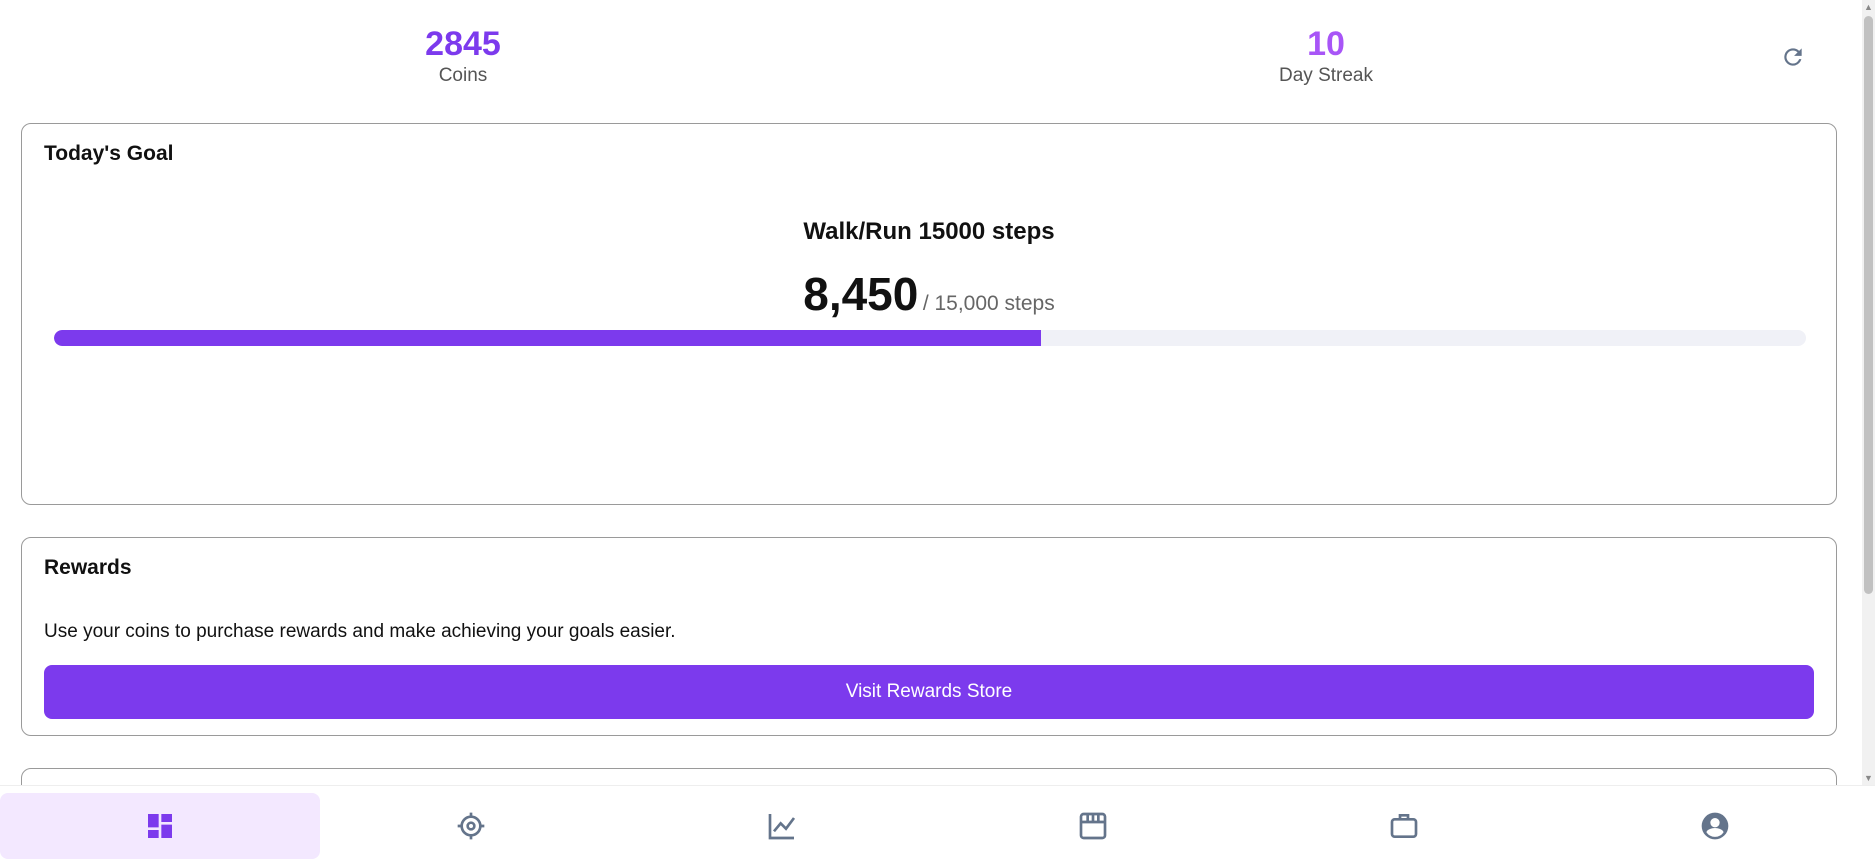 Image resolution: width=1875 pixels, height=866 pixels. I want to click on nav-dashboard, so click(160, 826).